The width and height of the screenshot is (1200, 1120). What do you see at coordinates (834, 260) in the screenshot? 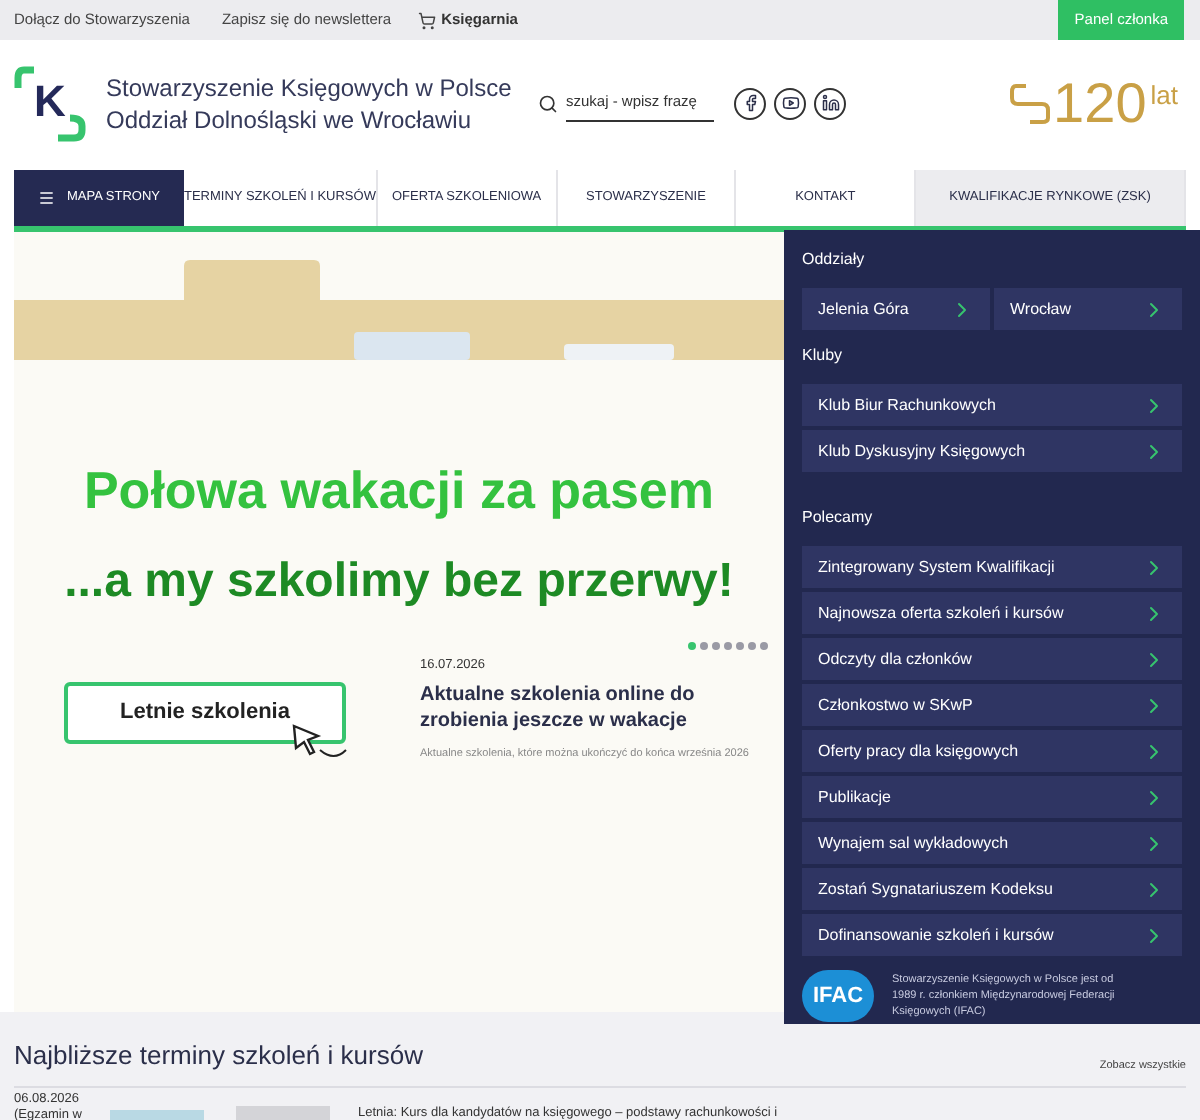
I see `panel-section-title: Oddziały` at bounding box center [834, 260].